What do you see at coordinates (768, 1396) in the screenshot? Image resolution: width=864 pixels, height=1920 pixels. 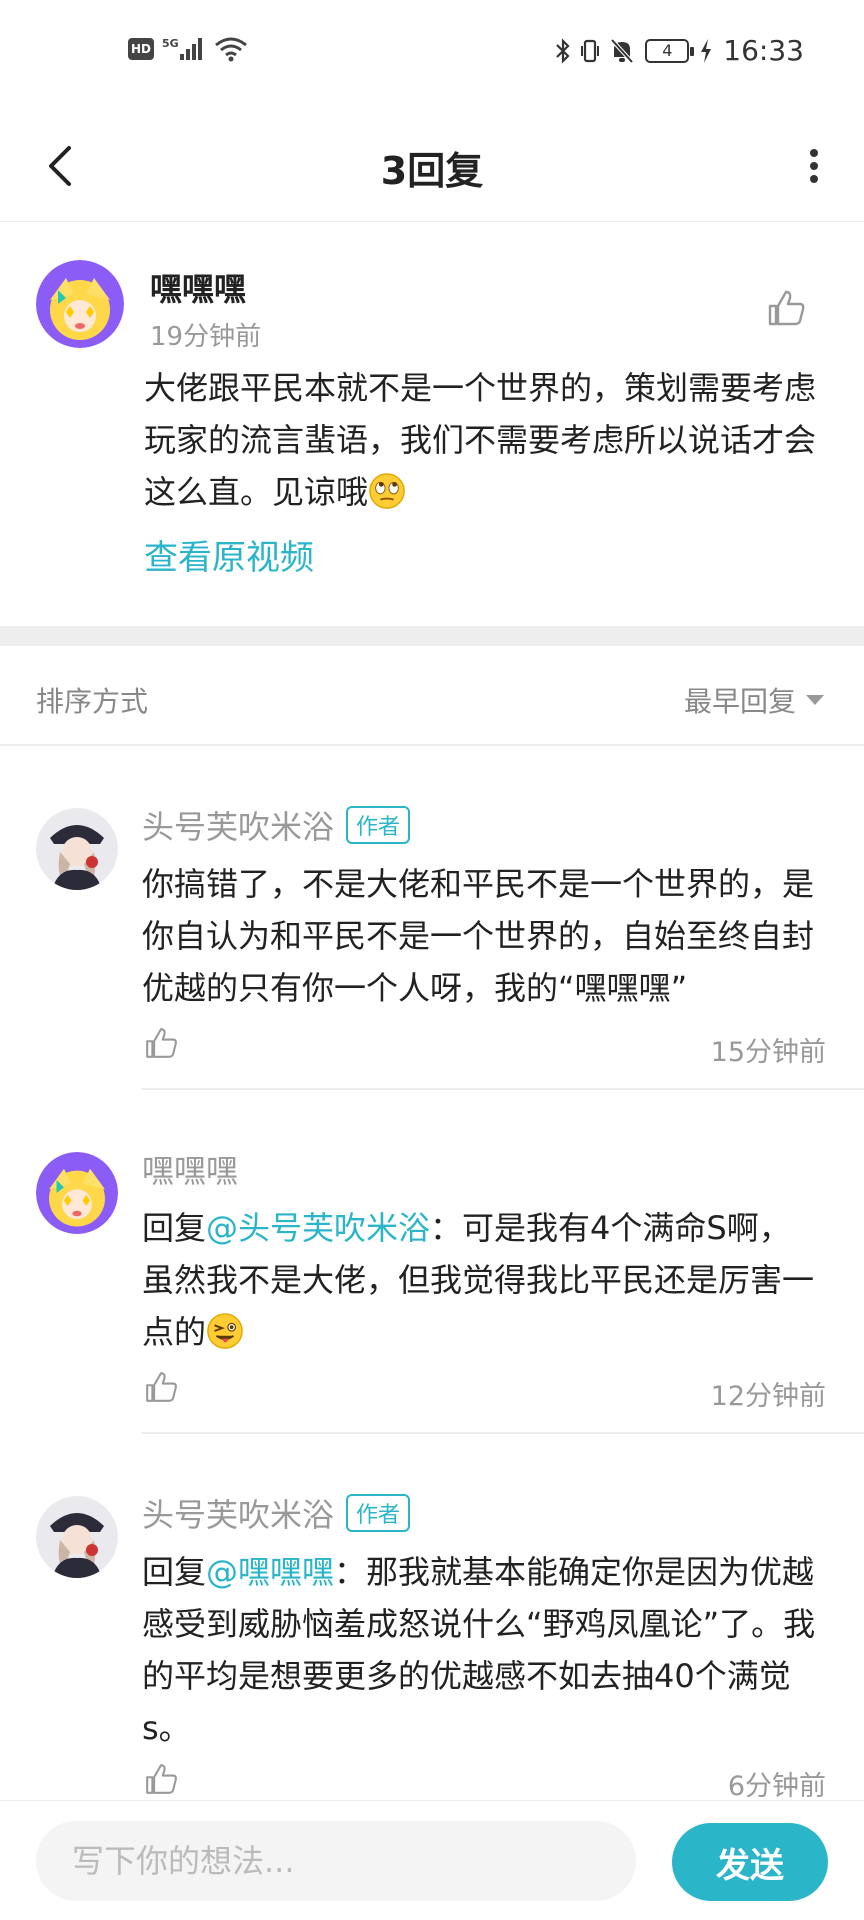 I see `reply-time: 12分钟前` at bounding box center [768, 1396].